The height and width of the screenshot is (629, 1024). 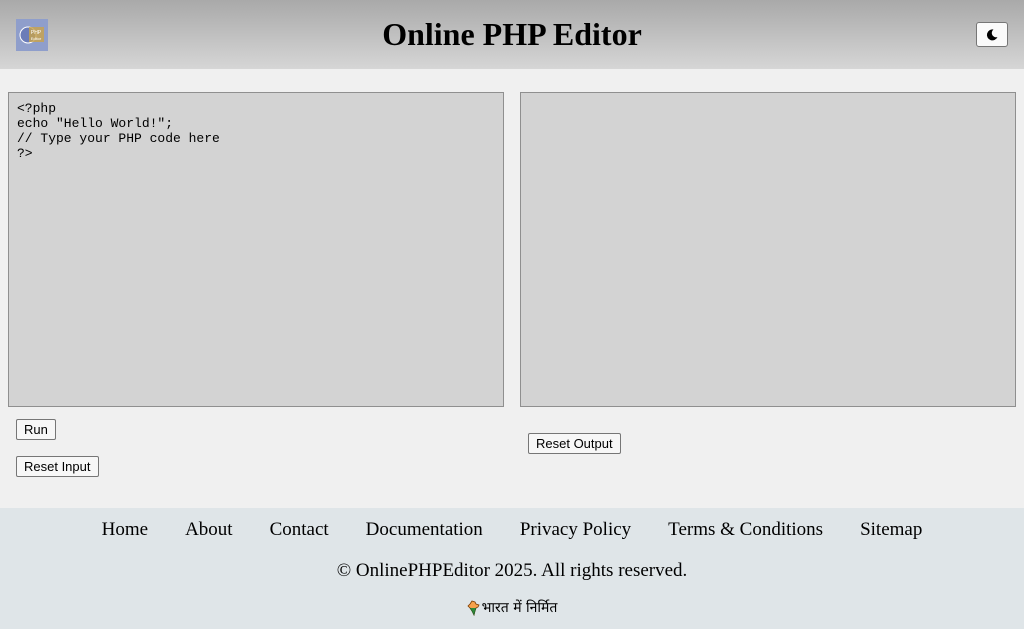 I want to click on theme-toggle-button, so click(x=992, y=34).